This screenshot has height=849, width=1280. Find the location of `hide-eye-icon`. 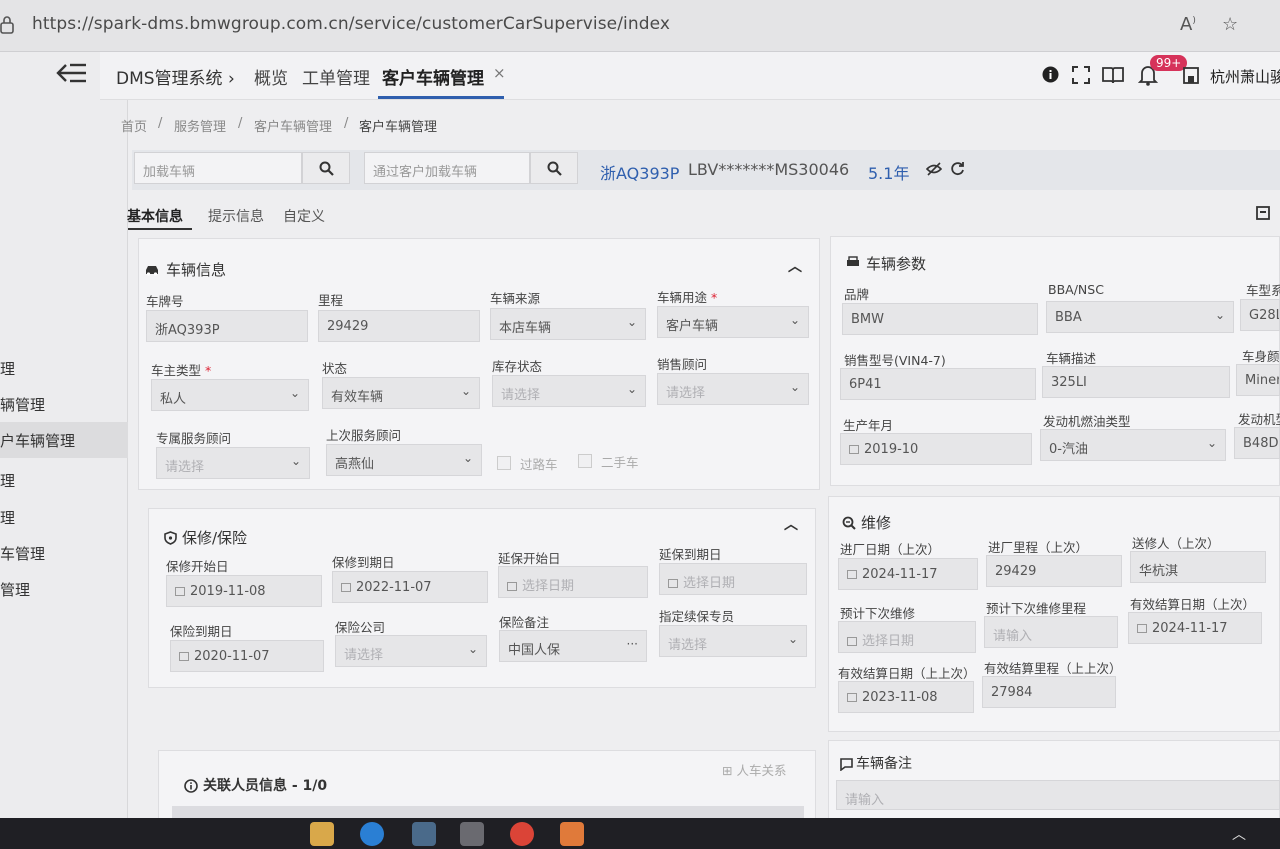

hide-eye-icon is located at coordinates (934, 169).